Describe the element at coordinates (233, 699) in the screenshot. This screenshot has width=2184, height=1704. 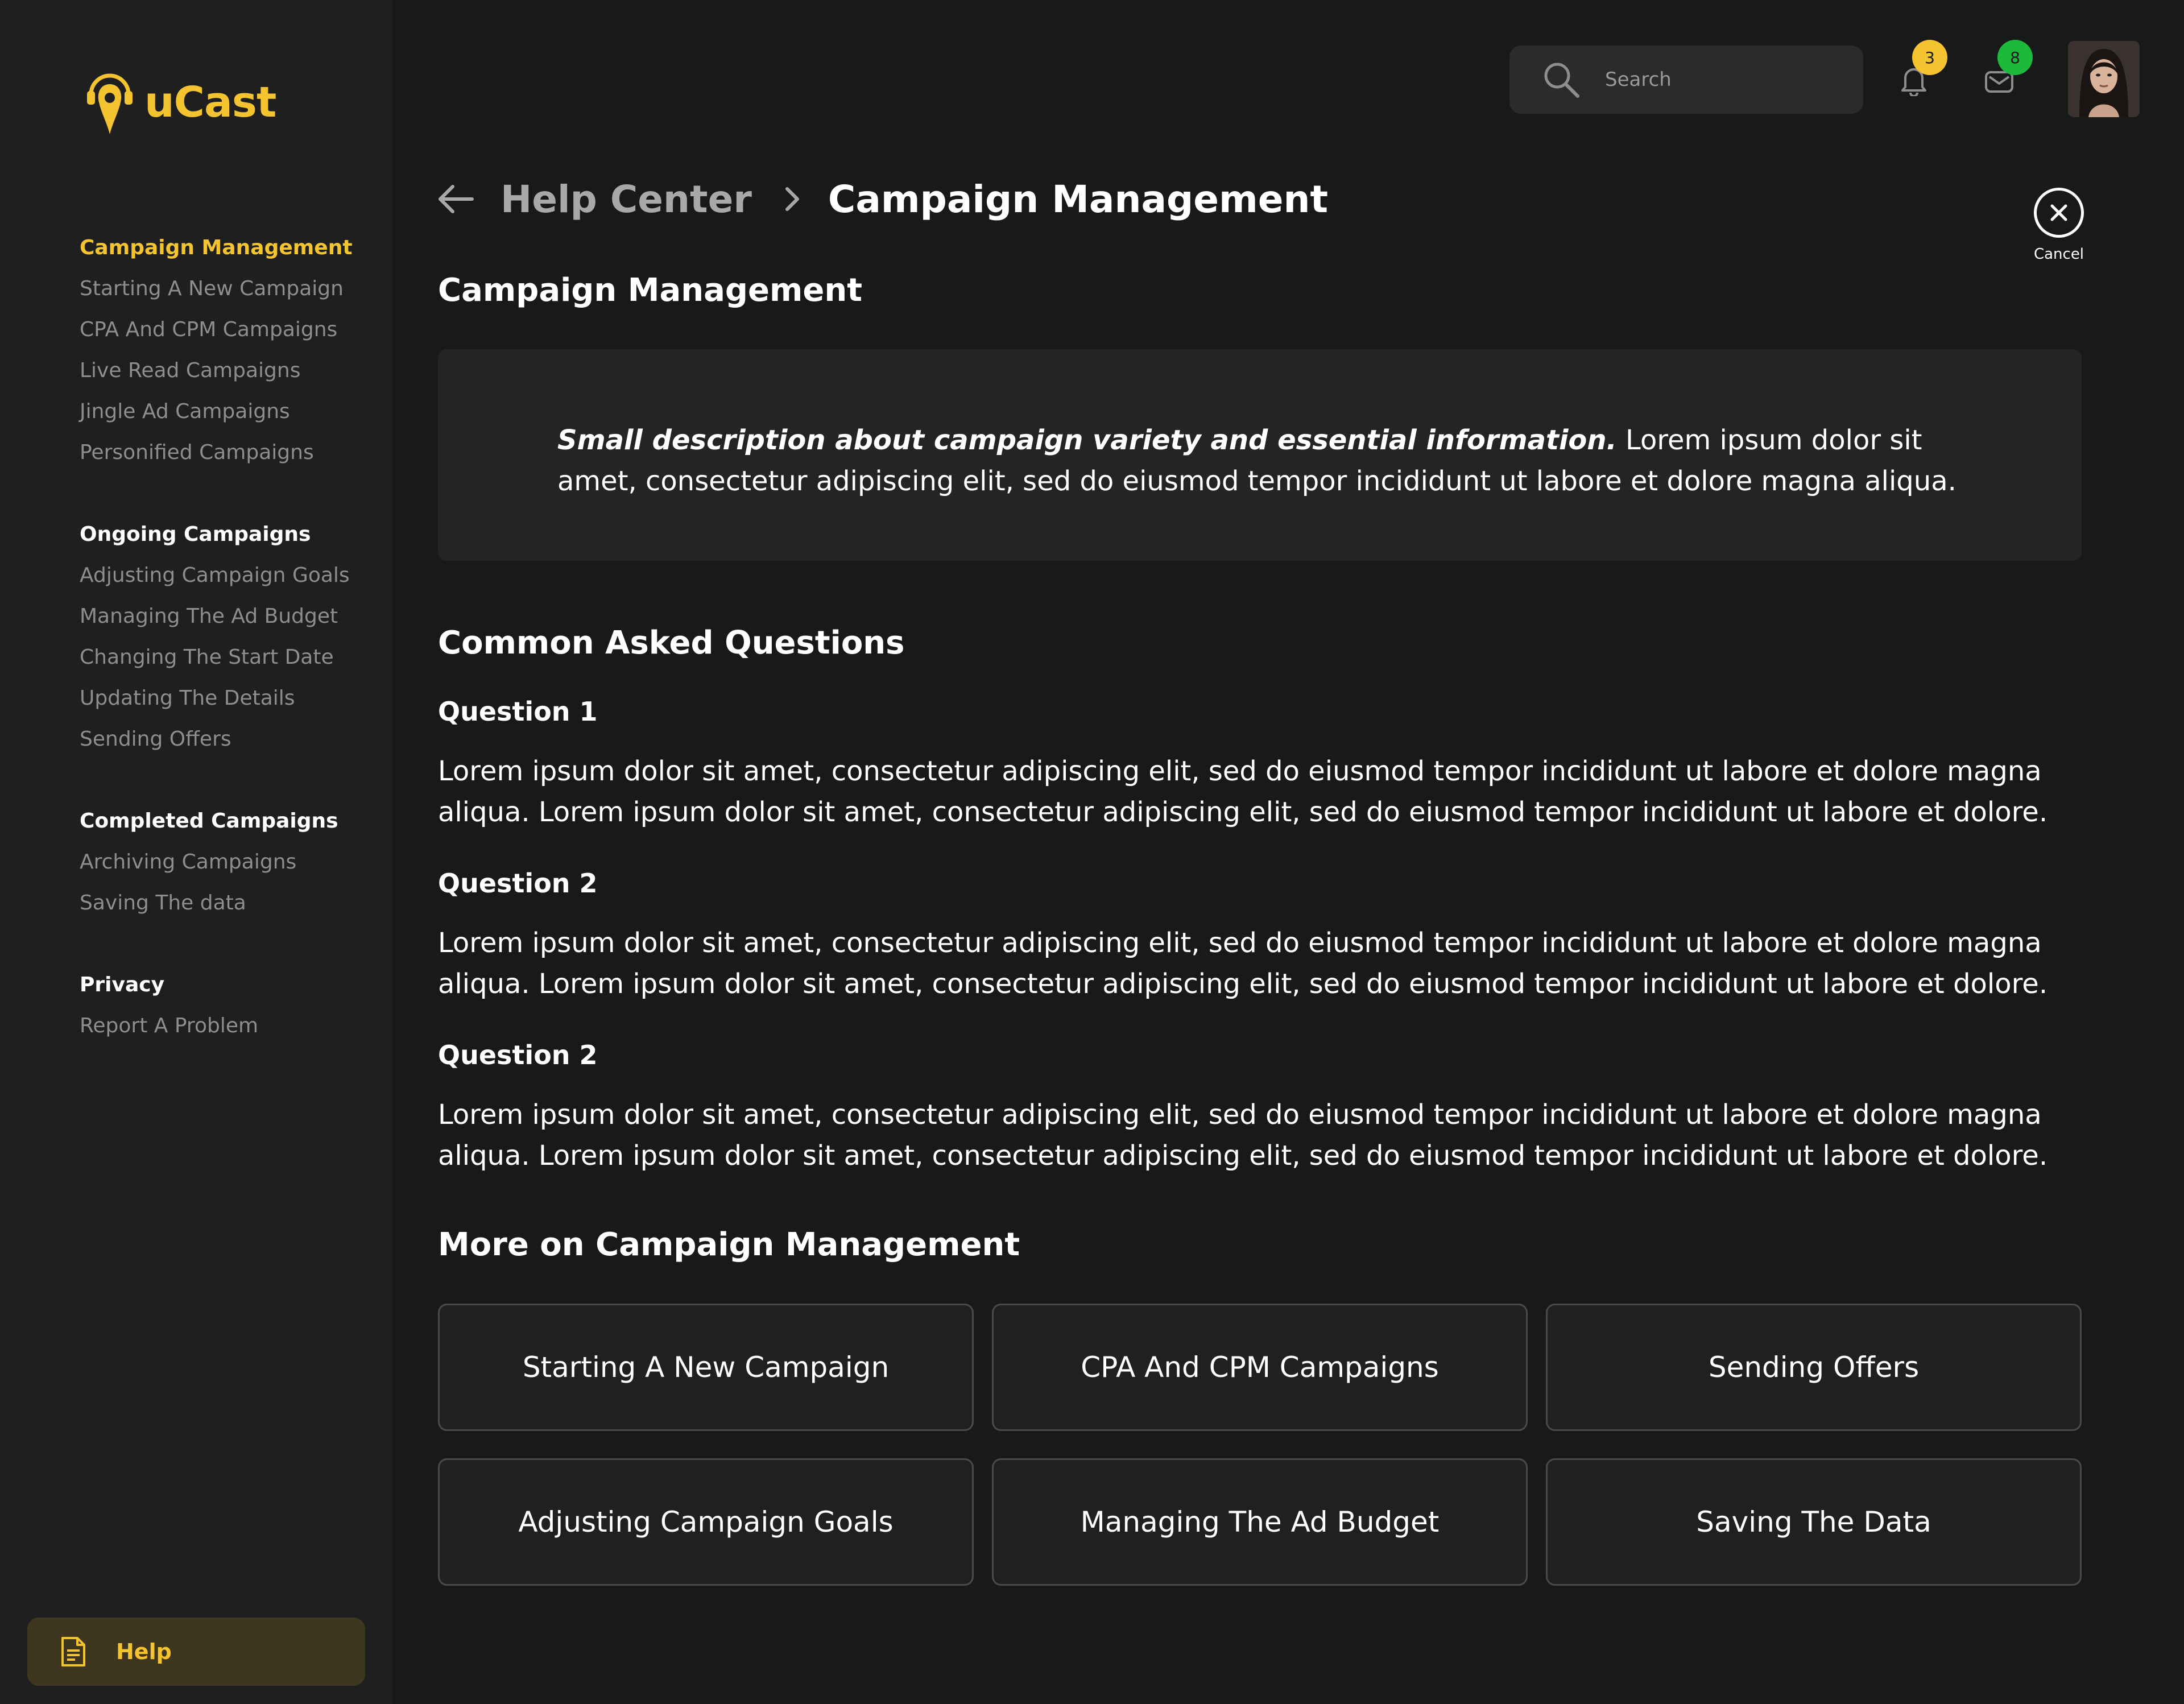
I see `sidebar-item-updating-details: Updating The Details` at that location.